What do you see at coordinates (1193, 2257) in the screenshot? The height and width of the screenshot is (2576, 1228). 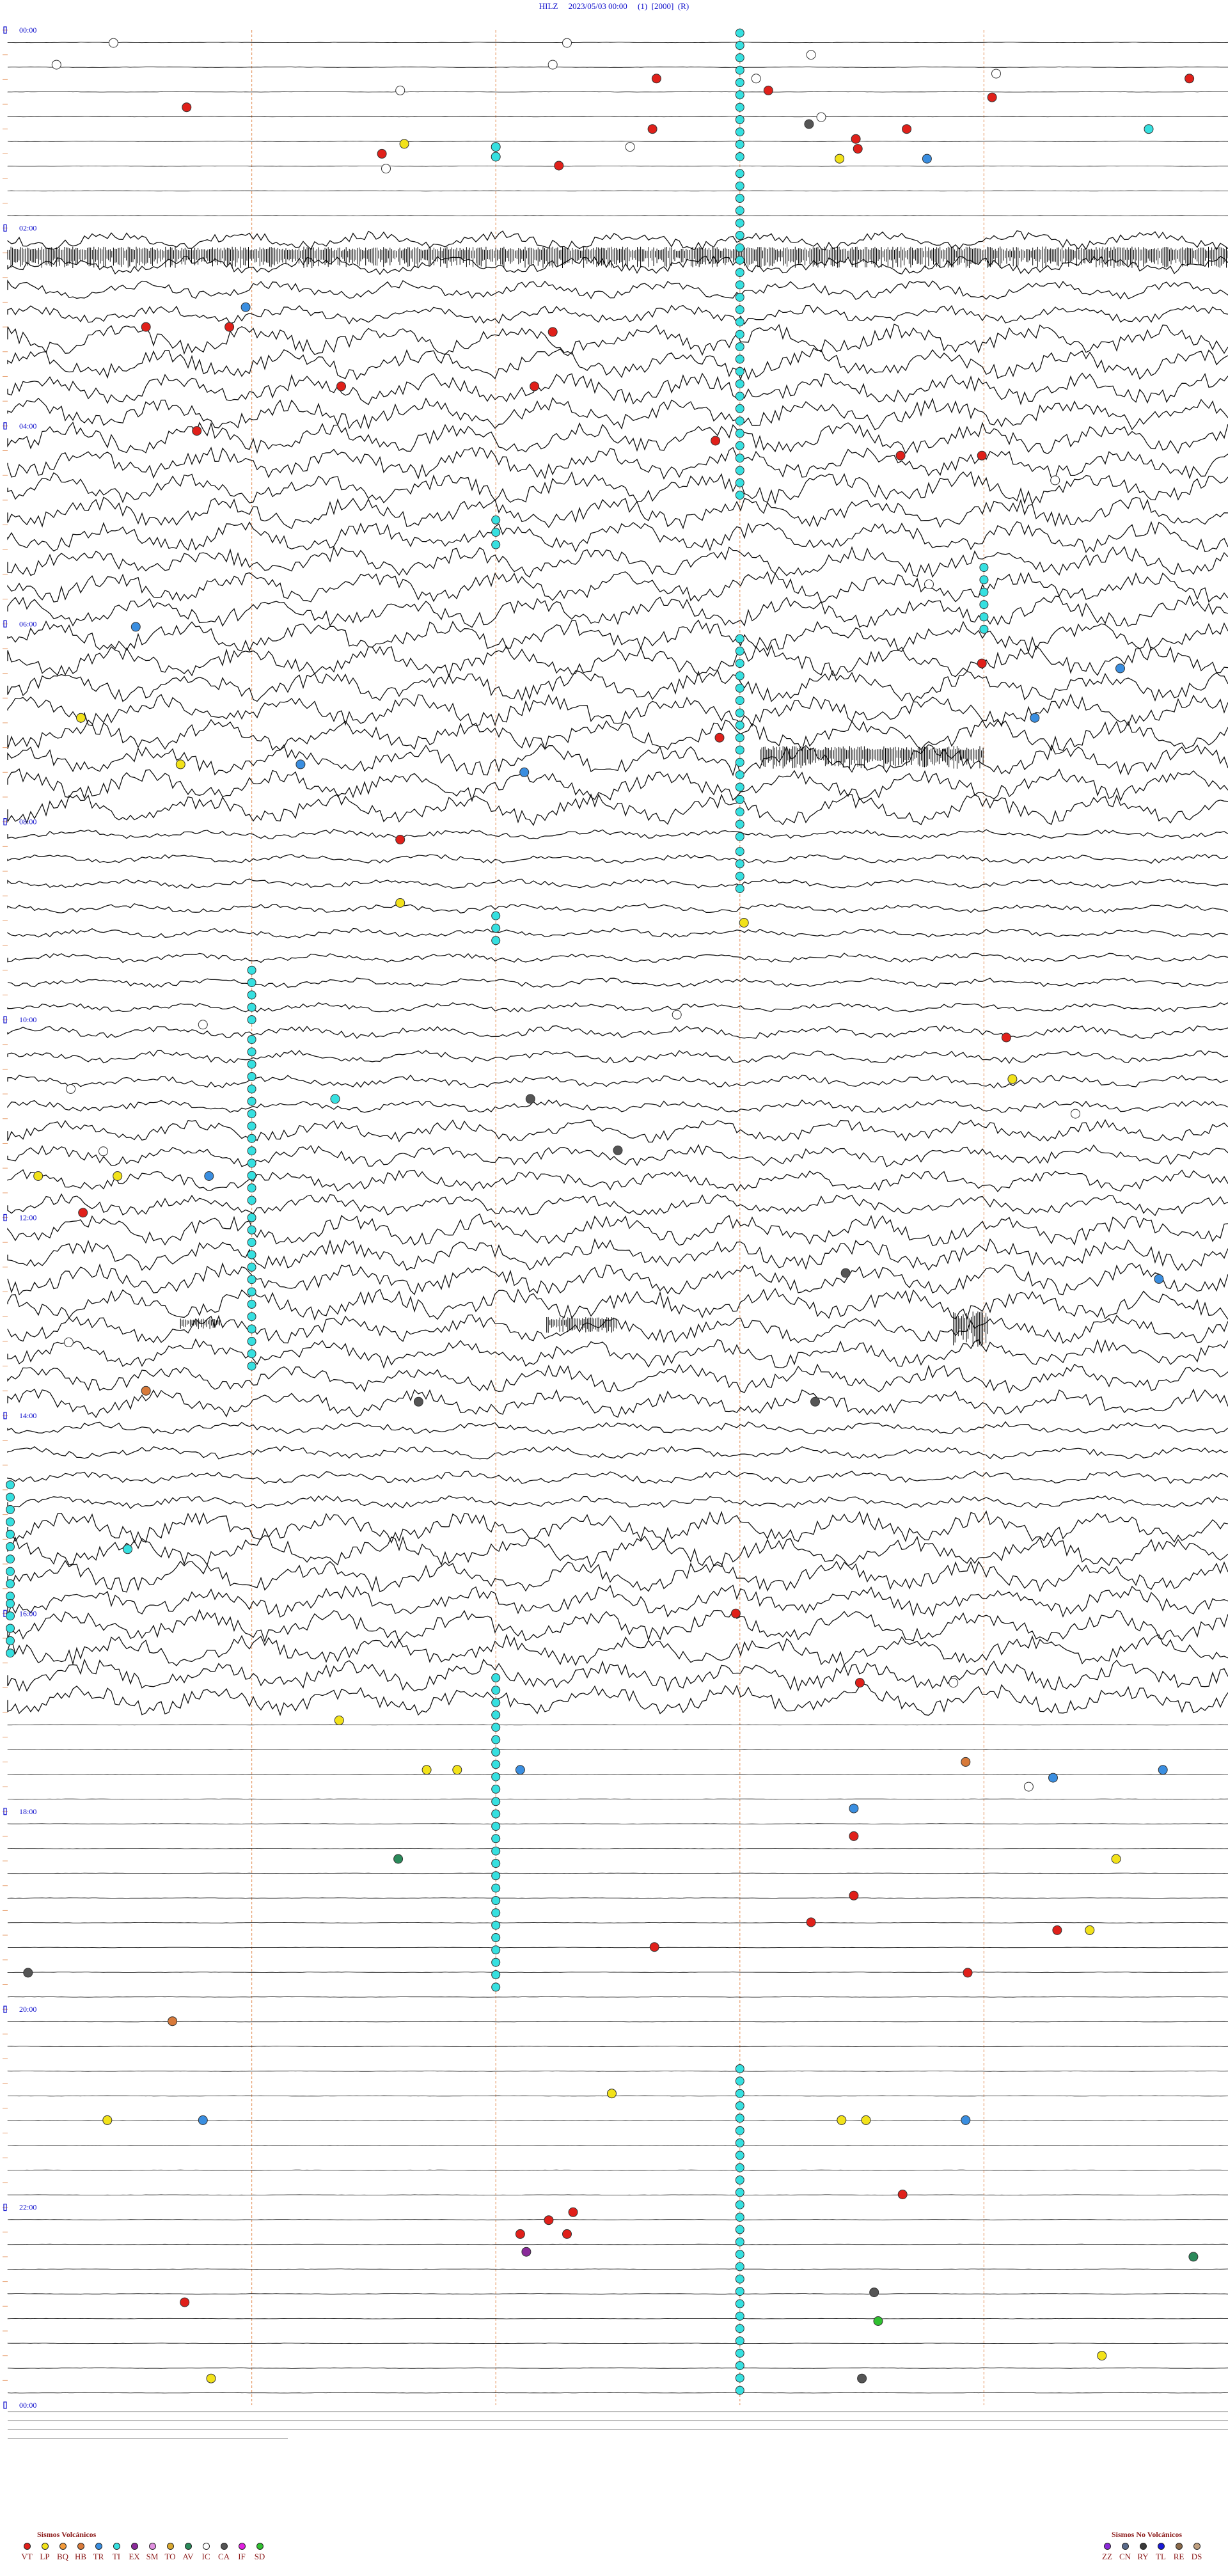 I see `event-marker-av` at bounding box center [1193, 2257].